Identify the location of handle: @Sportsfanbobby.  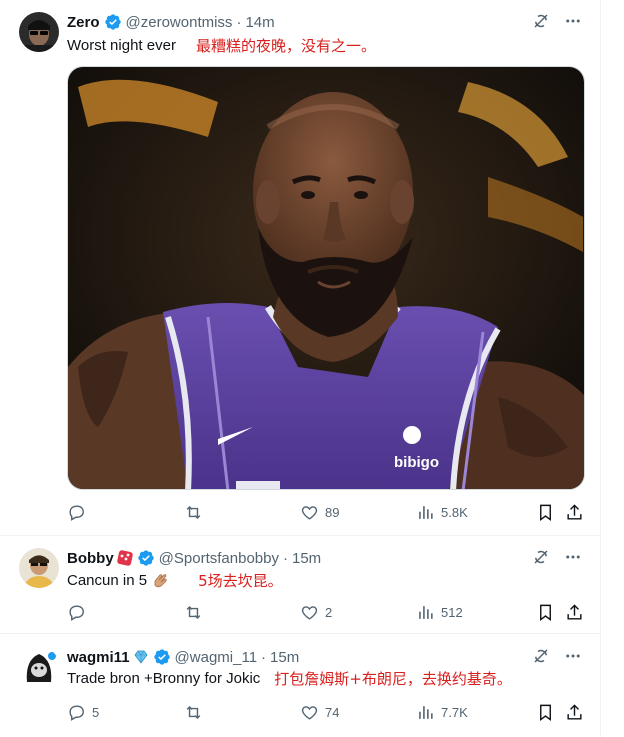
(219, 558).